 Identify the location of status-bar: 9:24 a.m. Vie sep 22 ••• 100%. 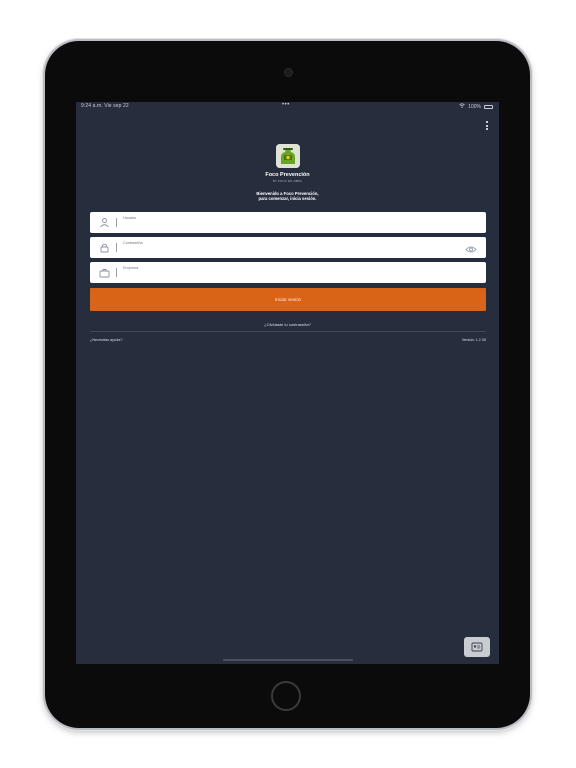
(287, 106).